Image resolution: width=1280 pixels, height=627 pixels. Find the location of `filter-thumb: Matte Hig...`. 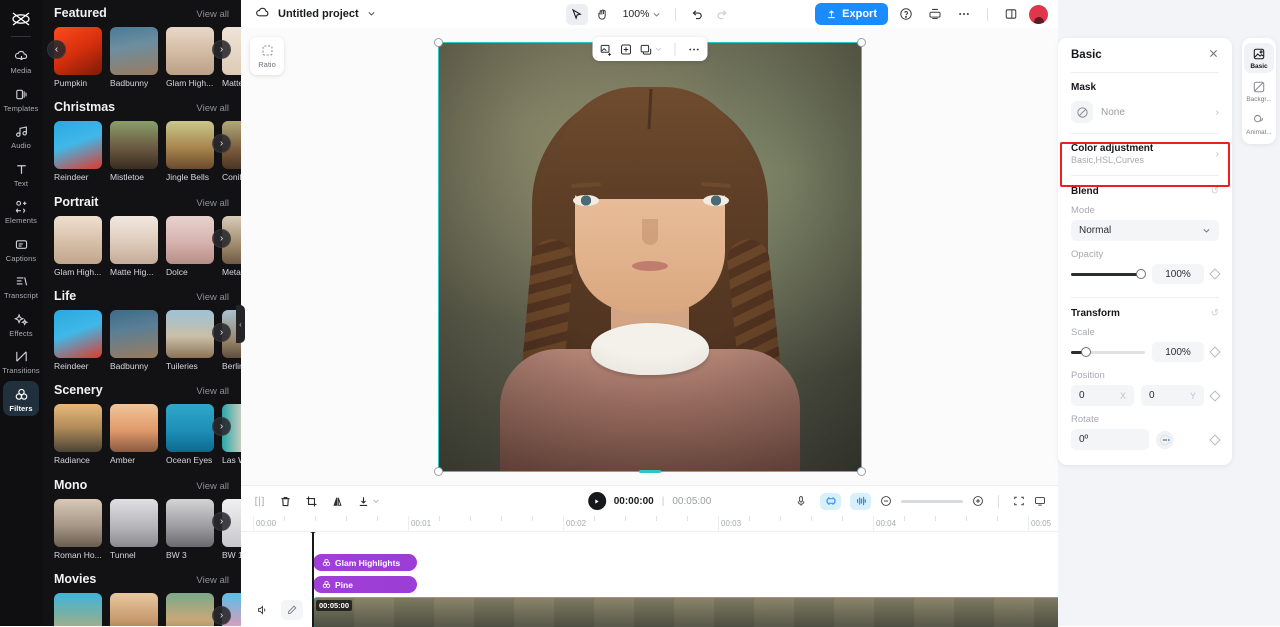

filter-thumb: Matte Hig... is located at coordinates (134, 246).